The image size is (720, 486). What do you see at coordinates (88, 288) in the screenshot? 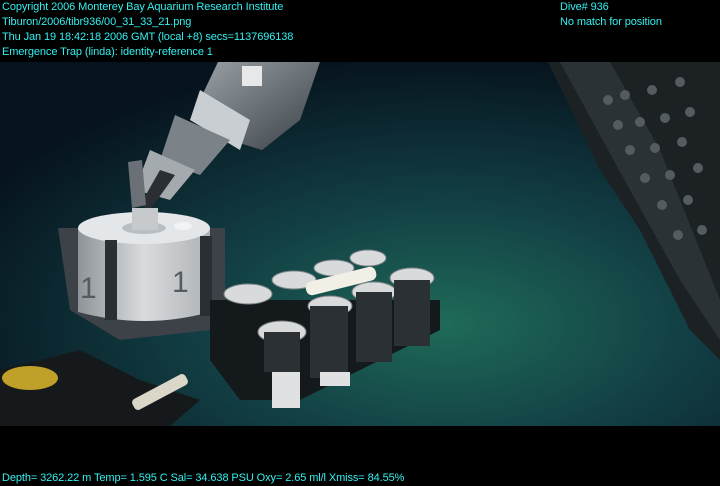
I see `trap-label-left: 1` at bounding box center [88, 288].